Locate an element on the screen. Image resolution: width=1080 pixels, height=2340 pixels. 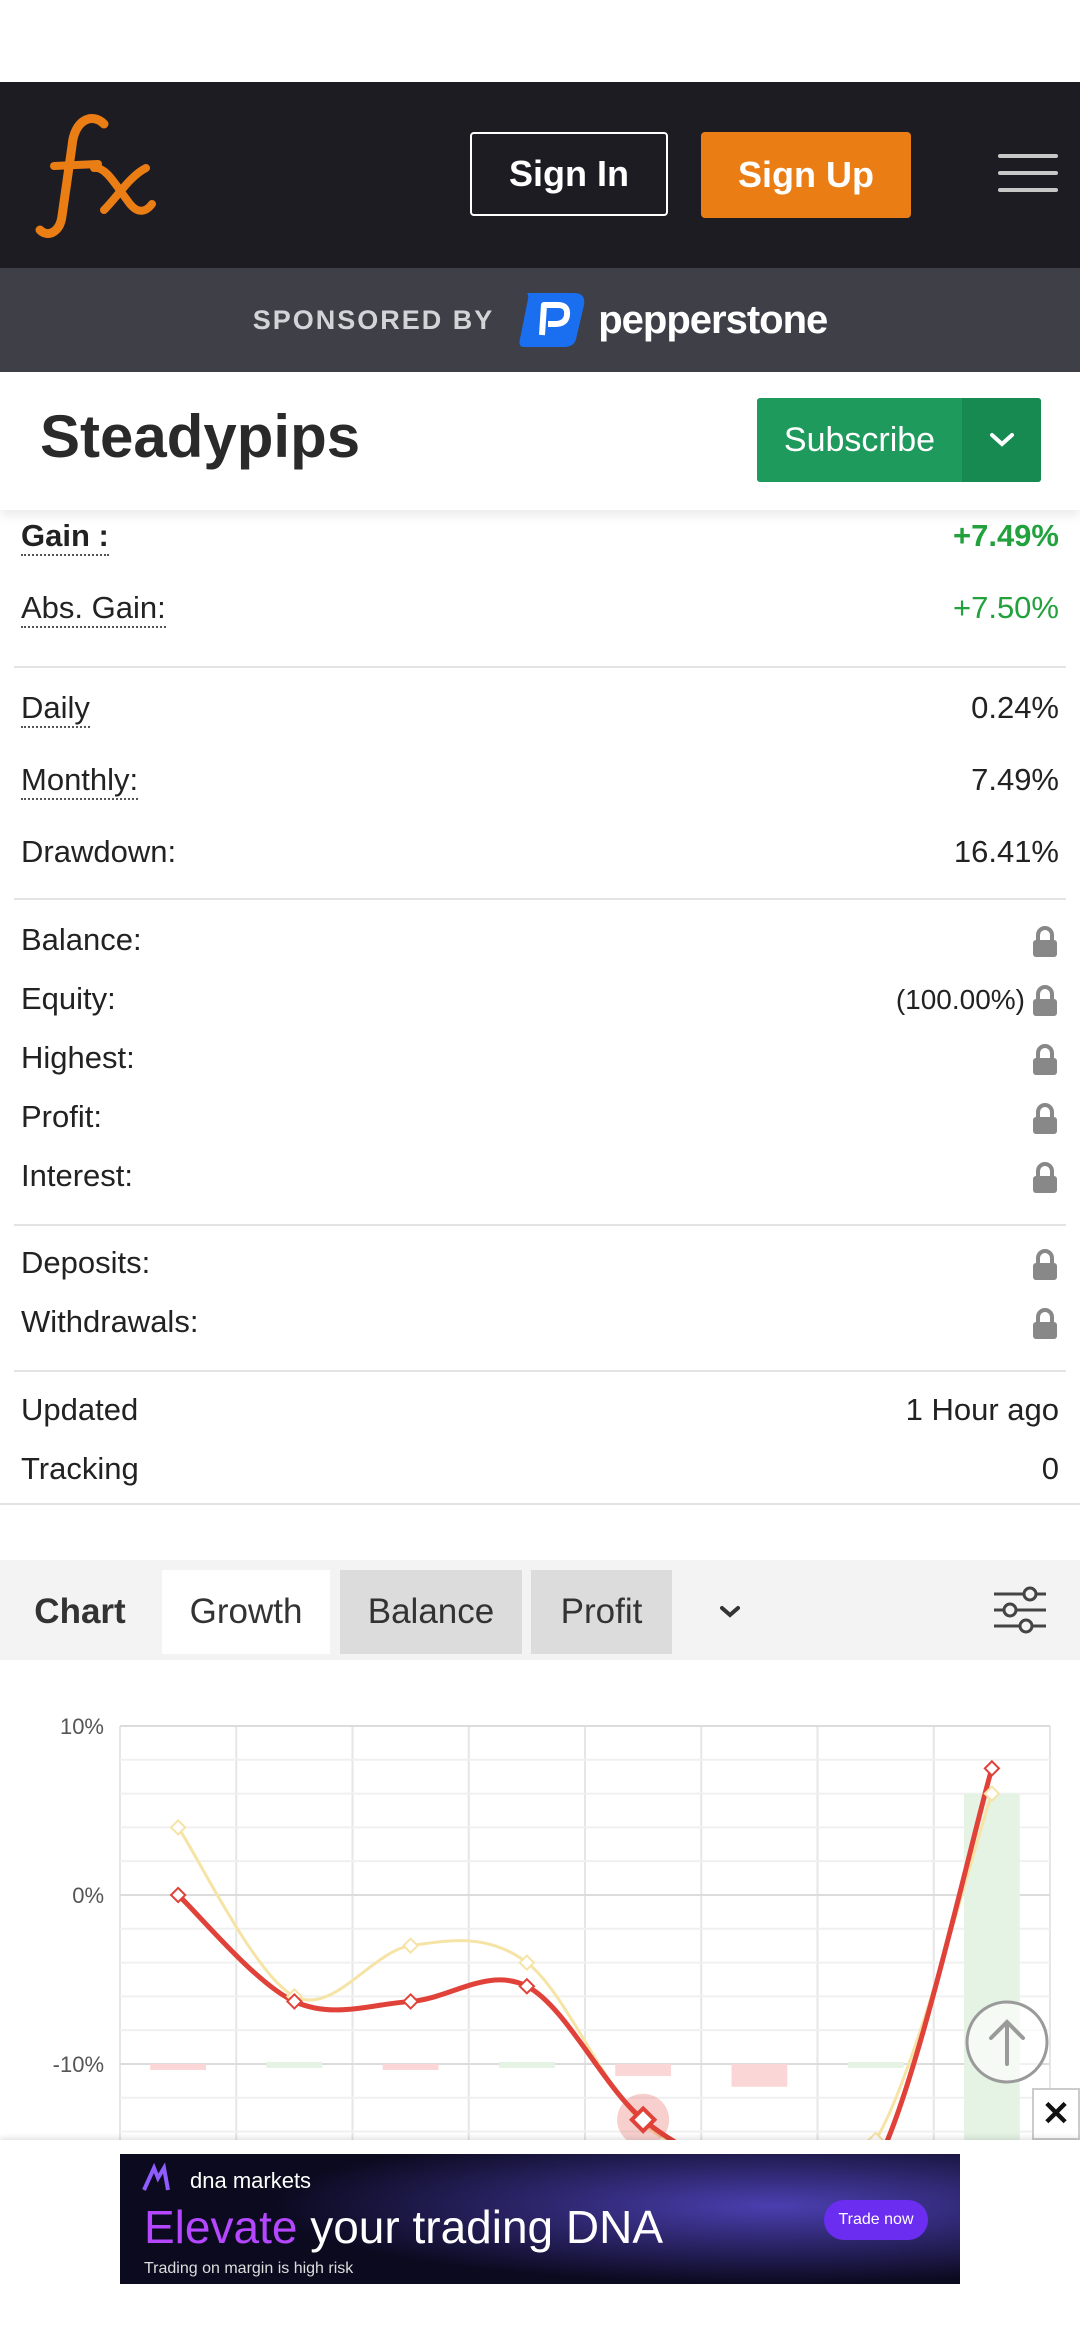
fx-logo is located at coordinates (99, 176).